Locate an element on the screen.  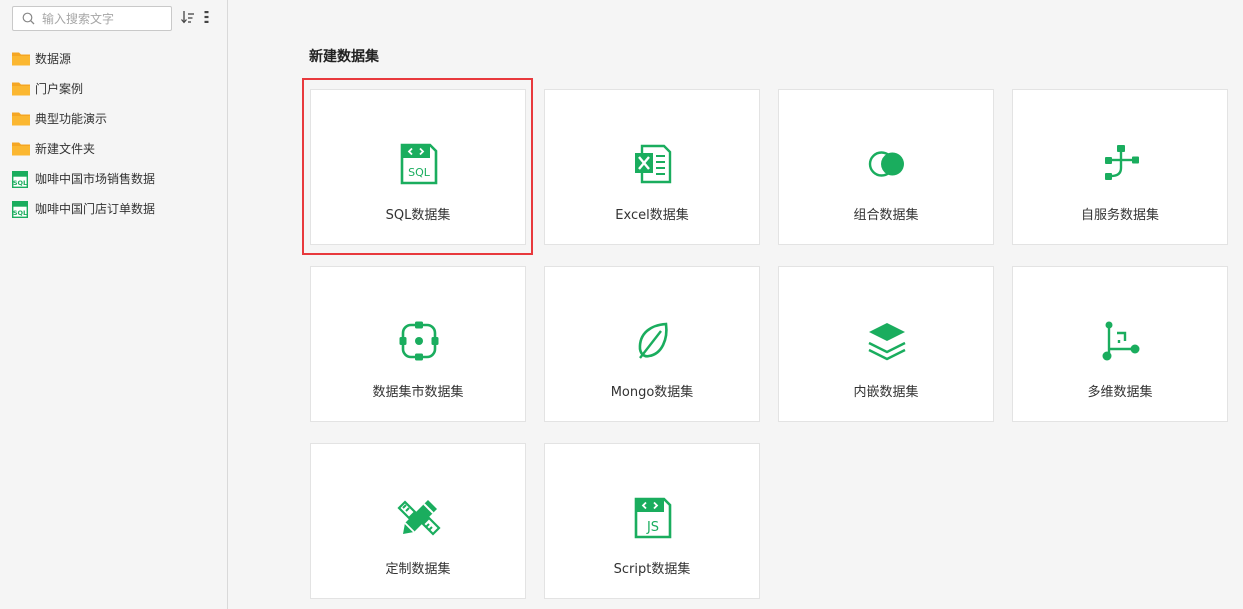
card-sql-dataset: SQL SQL数据集 is located at coordinates (418, 167).